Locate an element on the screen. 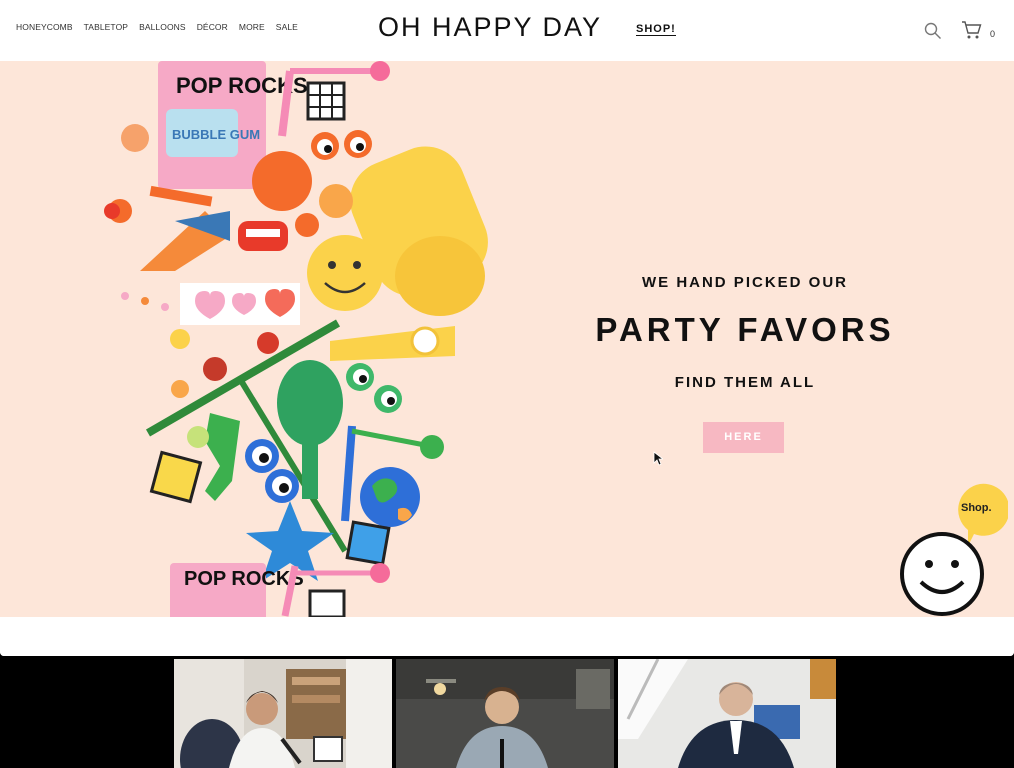 This screenshot has height=768, width=1014. nav-item-decor: DÉCOR is located at coordinates (212, 27).